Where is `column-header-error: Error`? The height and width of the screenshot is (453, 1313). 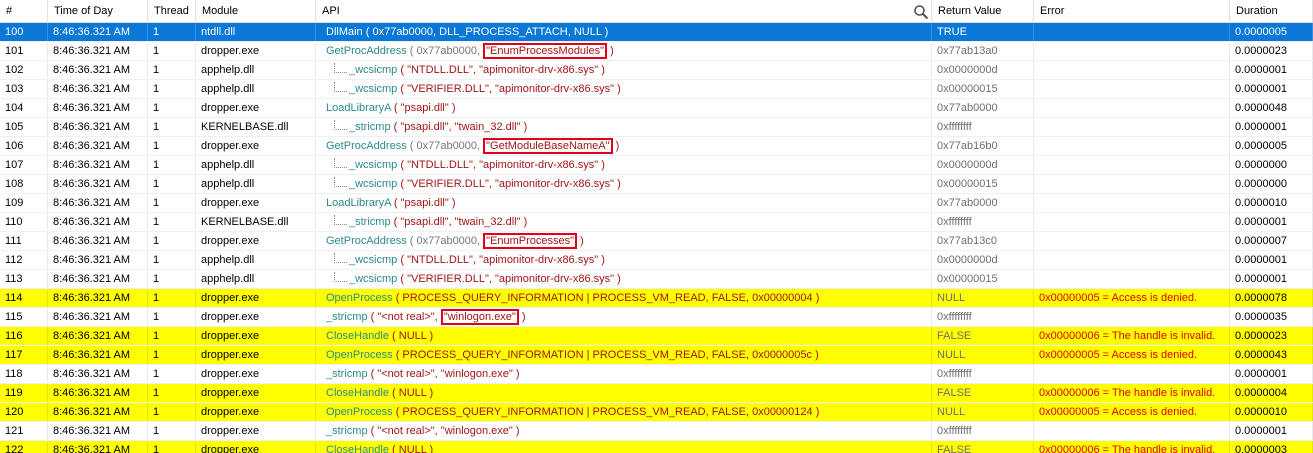 column-header-error: Error is located at coordinates (1132, 11).